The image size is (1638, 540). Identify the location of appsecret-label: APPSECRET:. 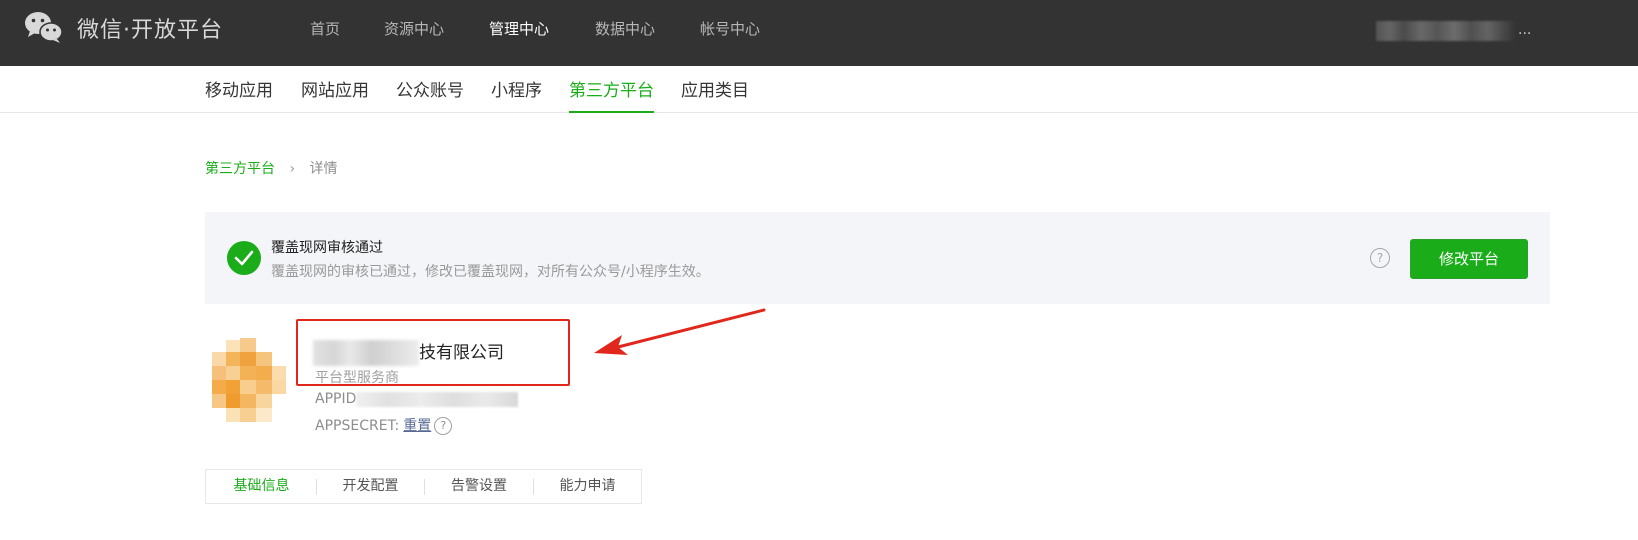
(357, 426).